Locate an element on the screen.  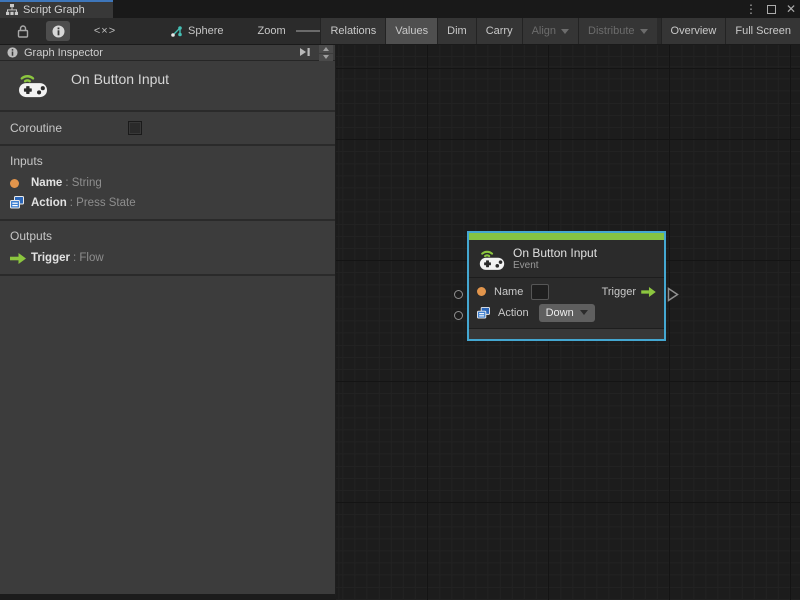
zoom-label: Zoom is located at coordinates (271, 31).